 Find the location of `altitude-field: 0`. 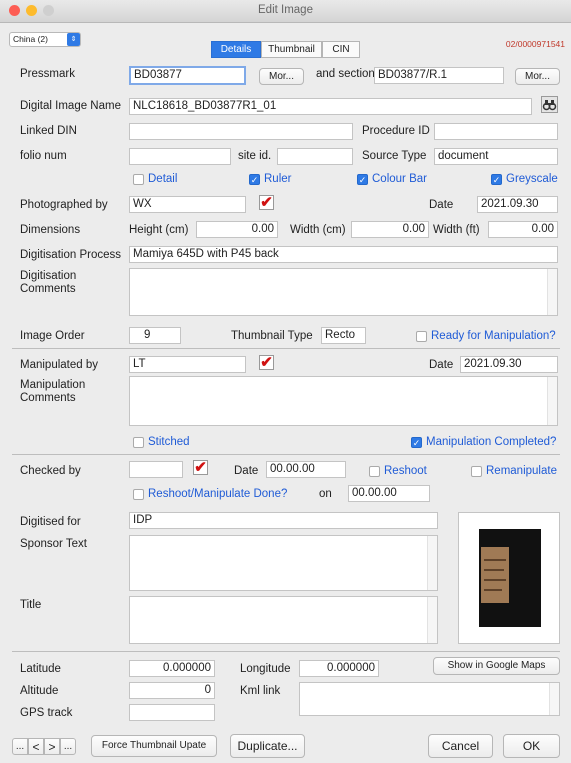

altitude-field: 0 is located at coordinates (172, 690).